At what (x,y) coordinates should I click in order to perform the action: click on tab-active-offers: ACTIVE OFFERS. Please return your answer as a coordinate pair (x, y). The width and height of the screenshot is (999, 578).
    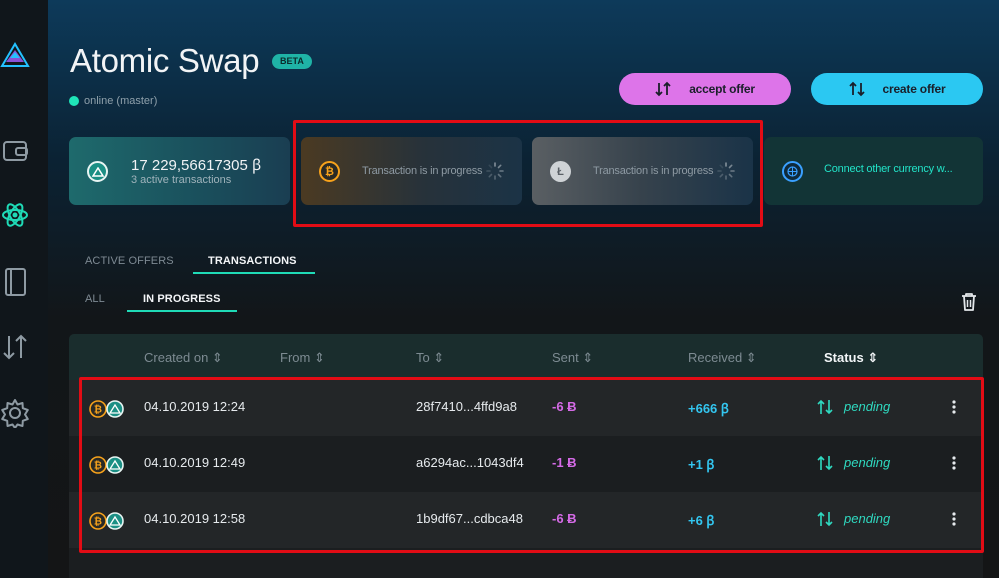
    Looking at the image, I should click on (129, 261).